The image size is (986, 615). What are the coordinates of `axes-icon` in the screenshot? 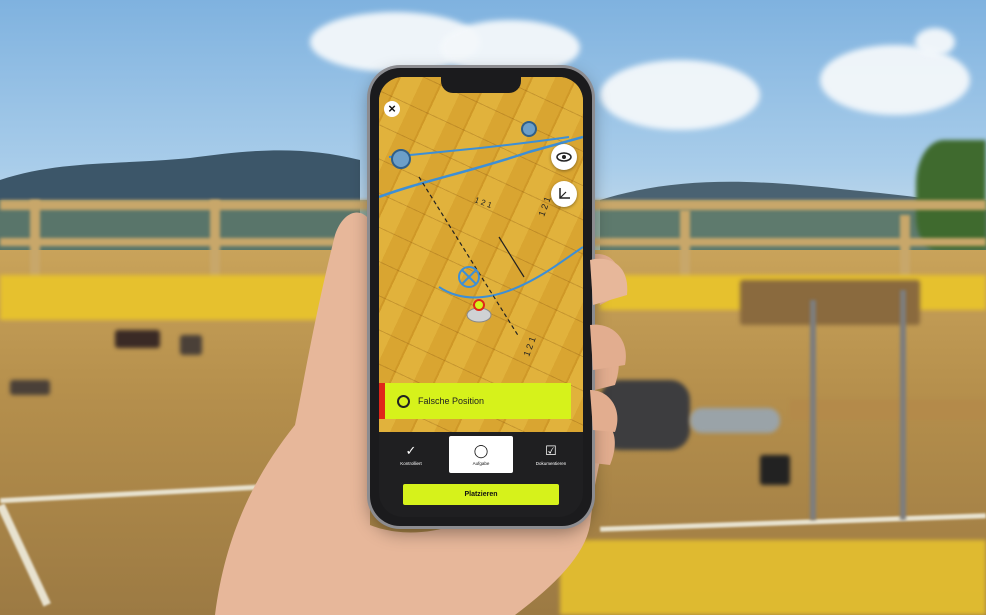 It's located at (564, 194).